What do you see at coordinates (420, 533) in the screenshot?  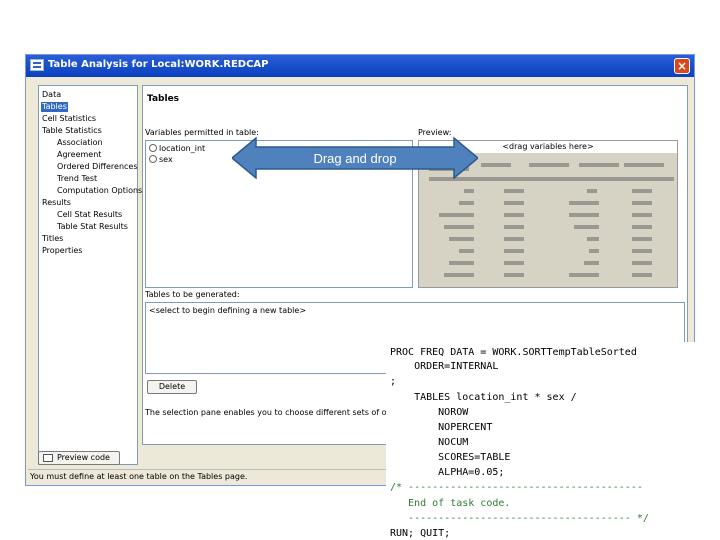 I see `code-line: RUN; QUIT;` at bounding box center [420, 533].